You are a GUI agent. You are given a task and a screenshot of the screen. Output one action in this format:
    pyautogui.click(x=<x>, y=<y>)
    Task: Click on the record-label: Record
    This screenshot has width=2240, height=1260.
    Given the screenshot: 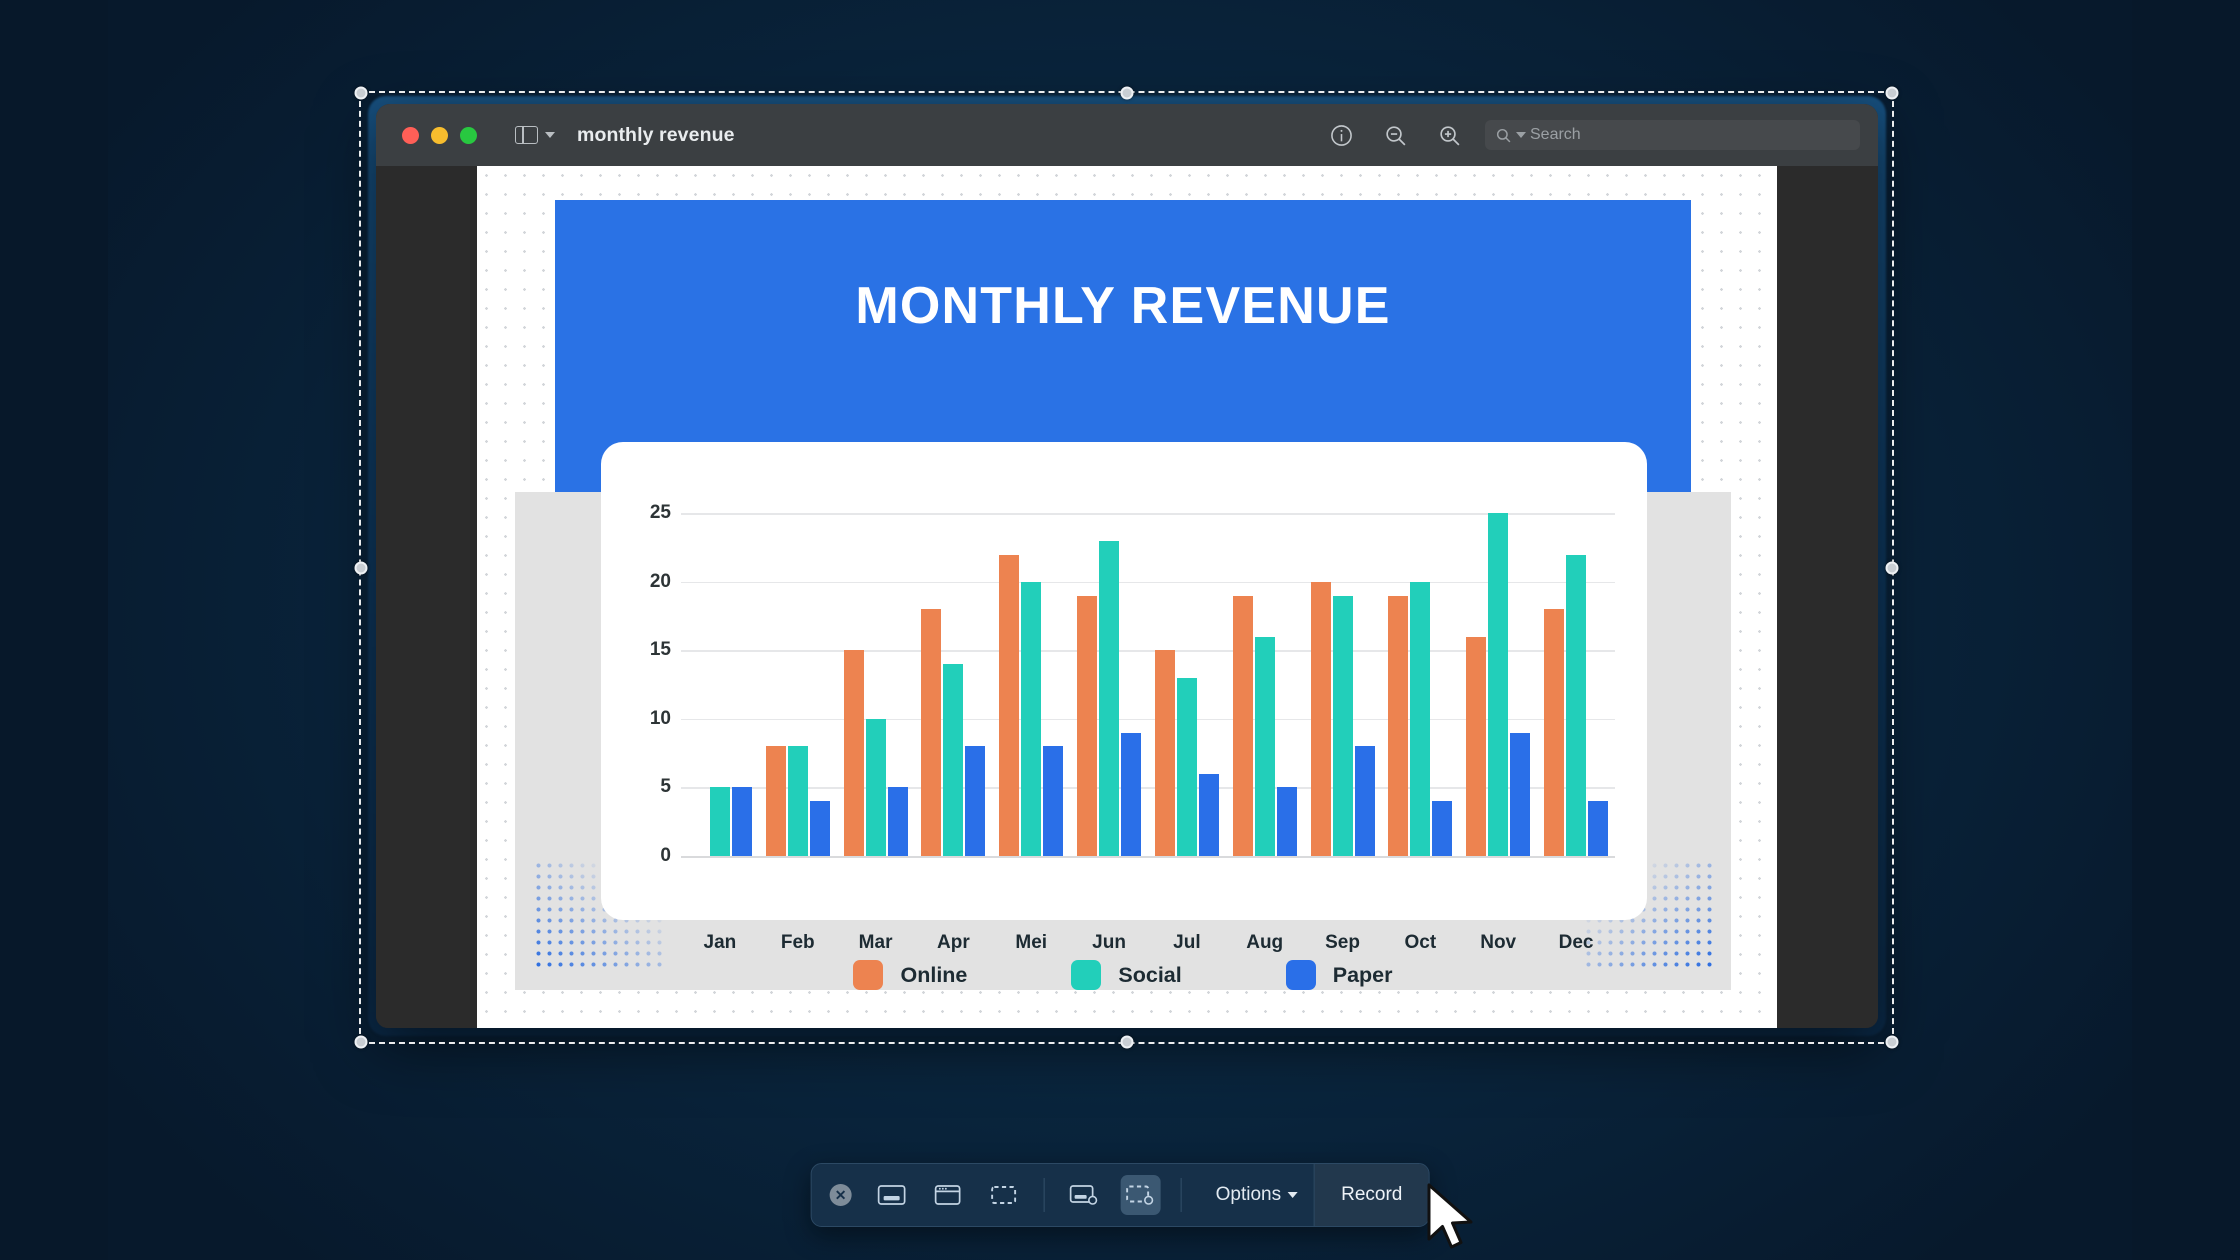 What is the action you would take?
    pyautogui.click(x=1372, y=1194)
    